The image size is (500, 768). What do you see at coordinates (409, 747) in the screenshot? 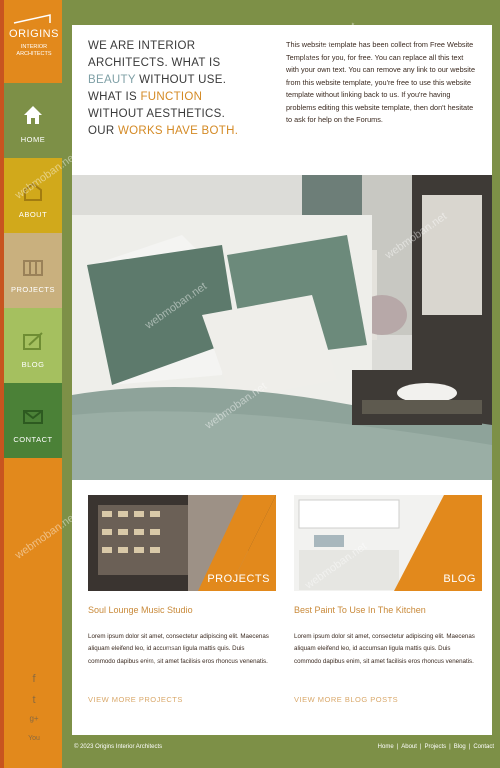
I see `footer-link-about: About` at bounding box center [409, 747].